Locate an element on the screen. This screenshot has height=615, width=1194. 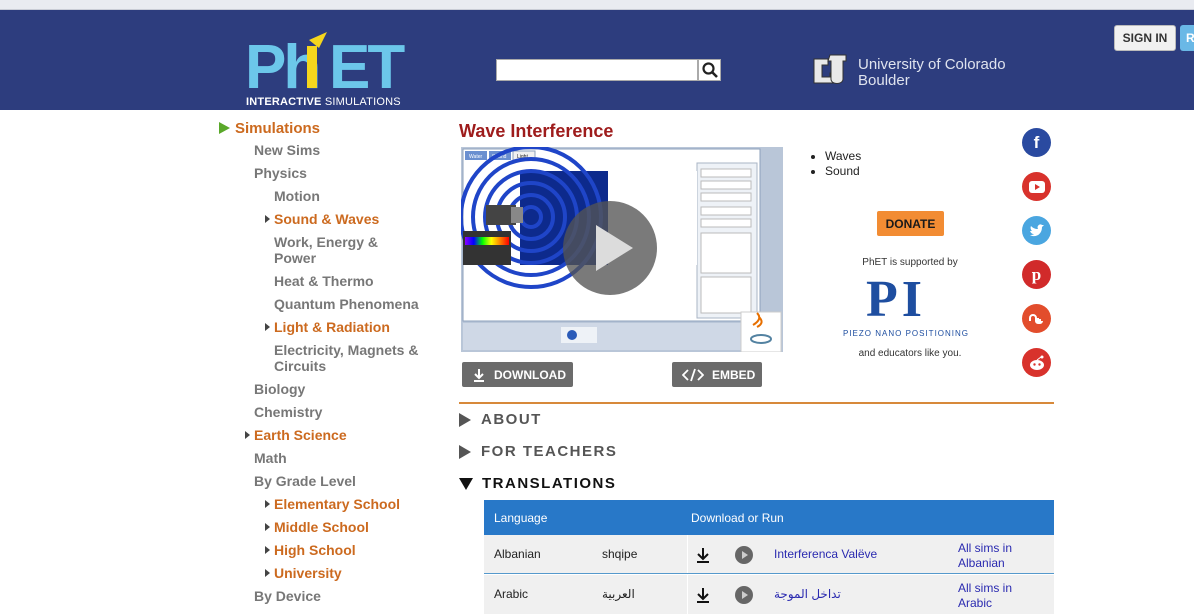
language-name: Arabic is located at coordinates (511, 594).